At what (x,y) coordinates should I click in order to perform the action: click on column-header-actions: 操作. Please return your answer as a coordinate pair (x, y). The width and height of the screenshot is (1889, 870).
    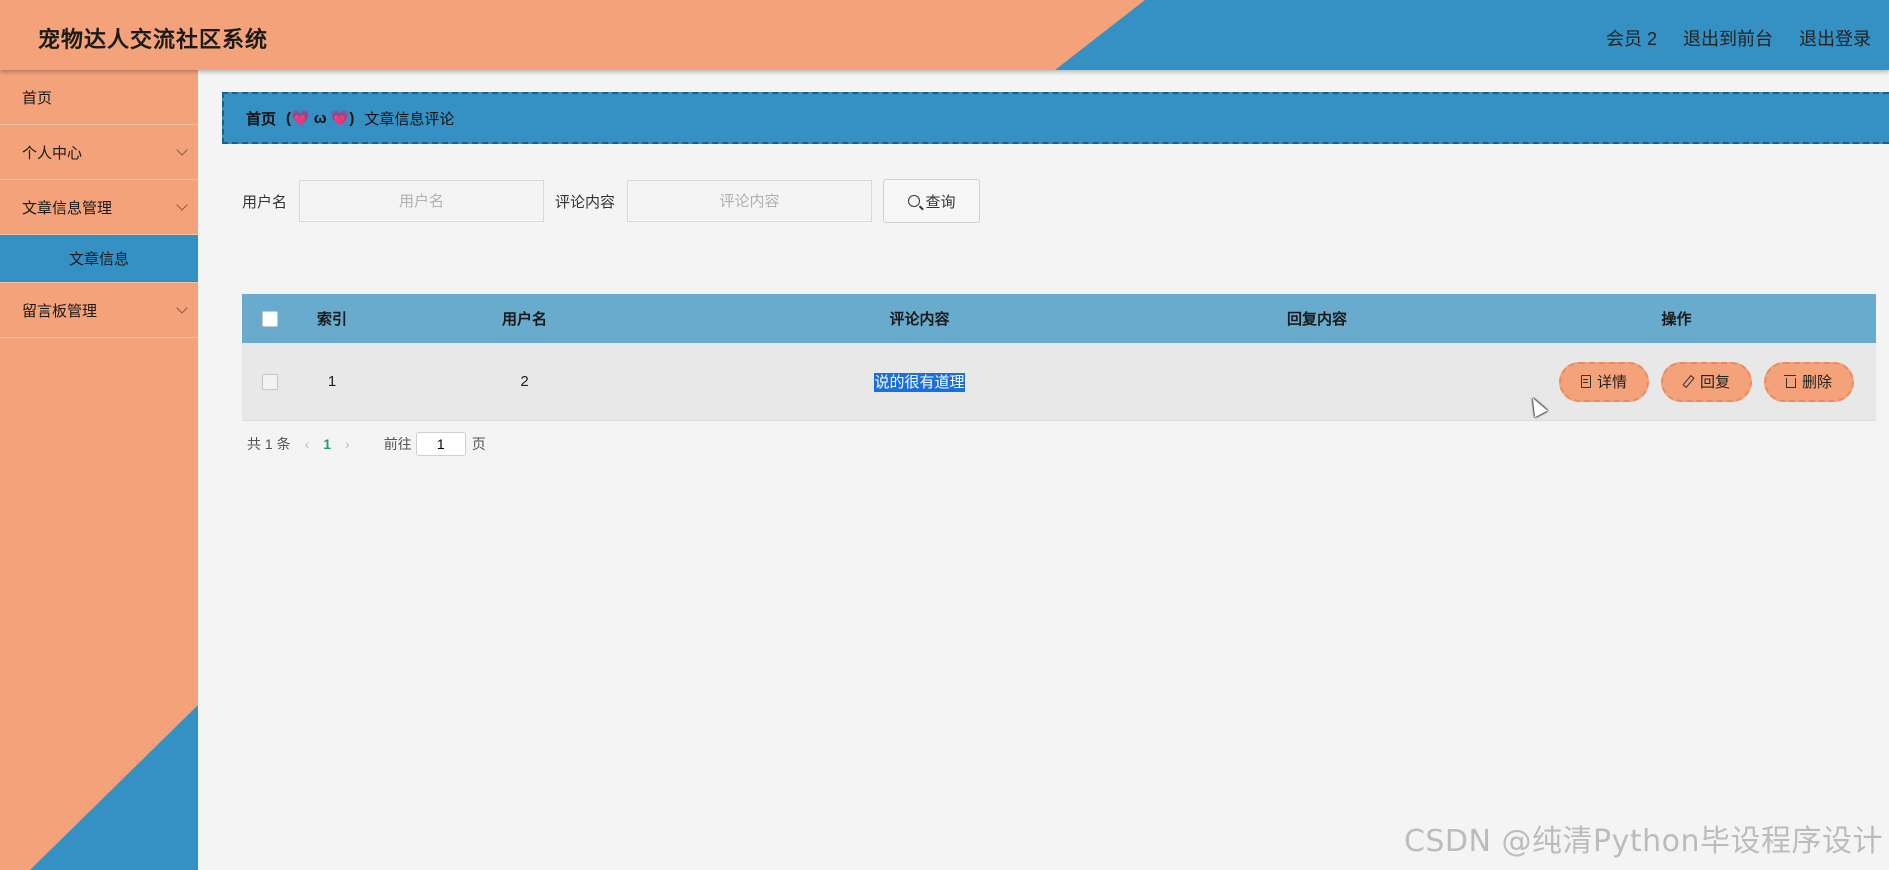
    Looking at the image, I should click on (1676, 319).